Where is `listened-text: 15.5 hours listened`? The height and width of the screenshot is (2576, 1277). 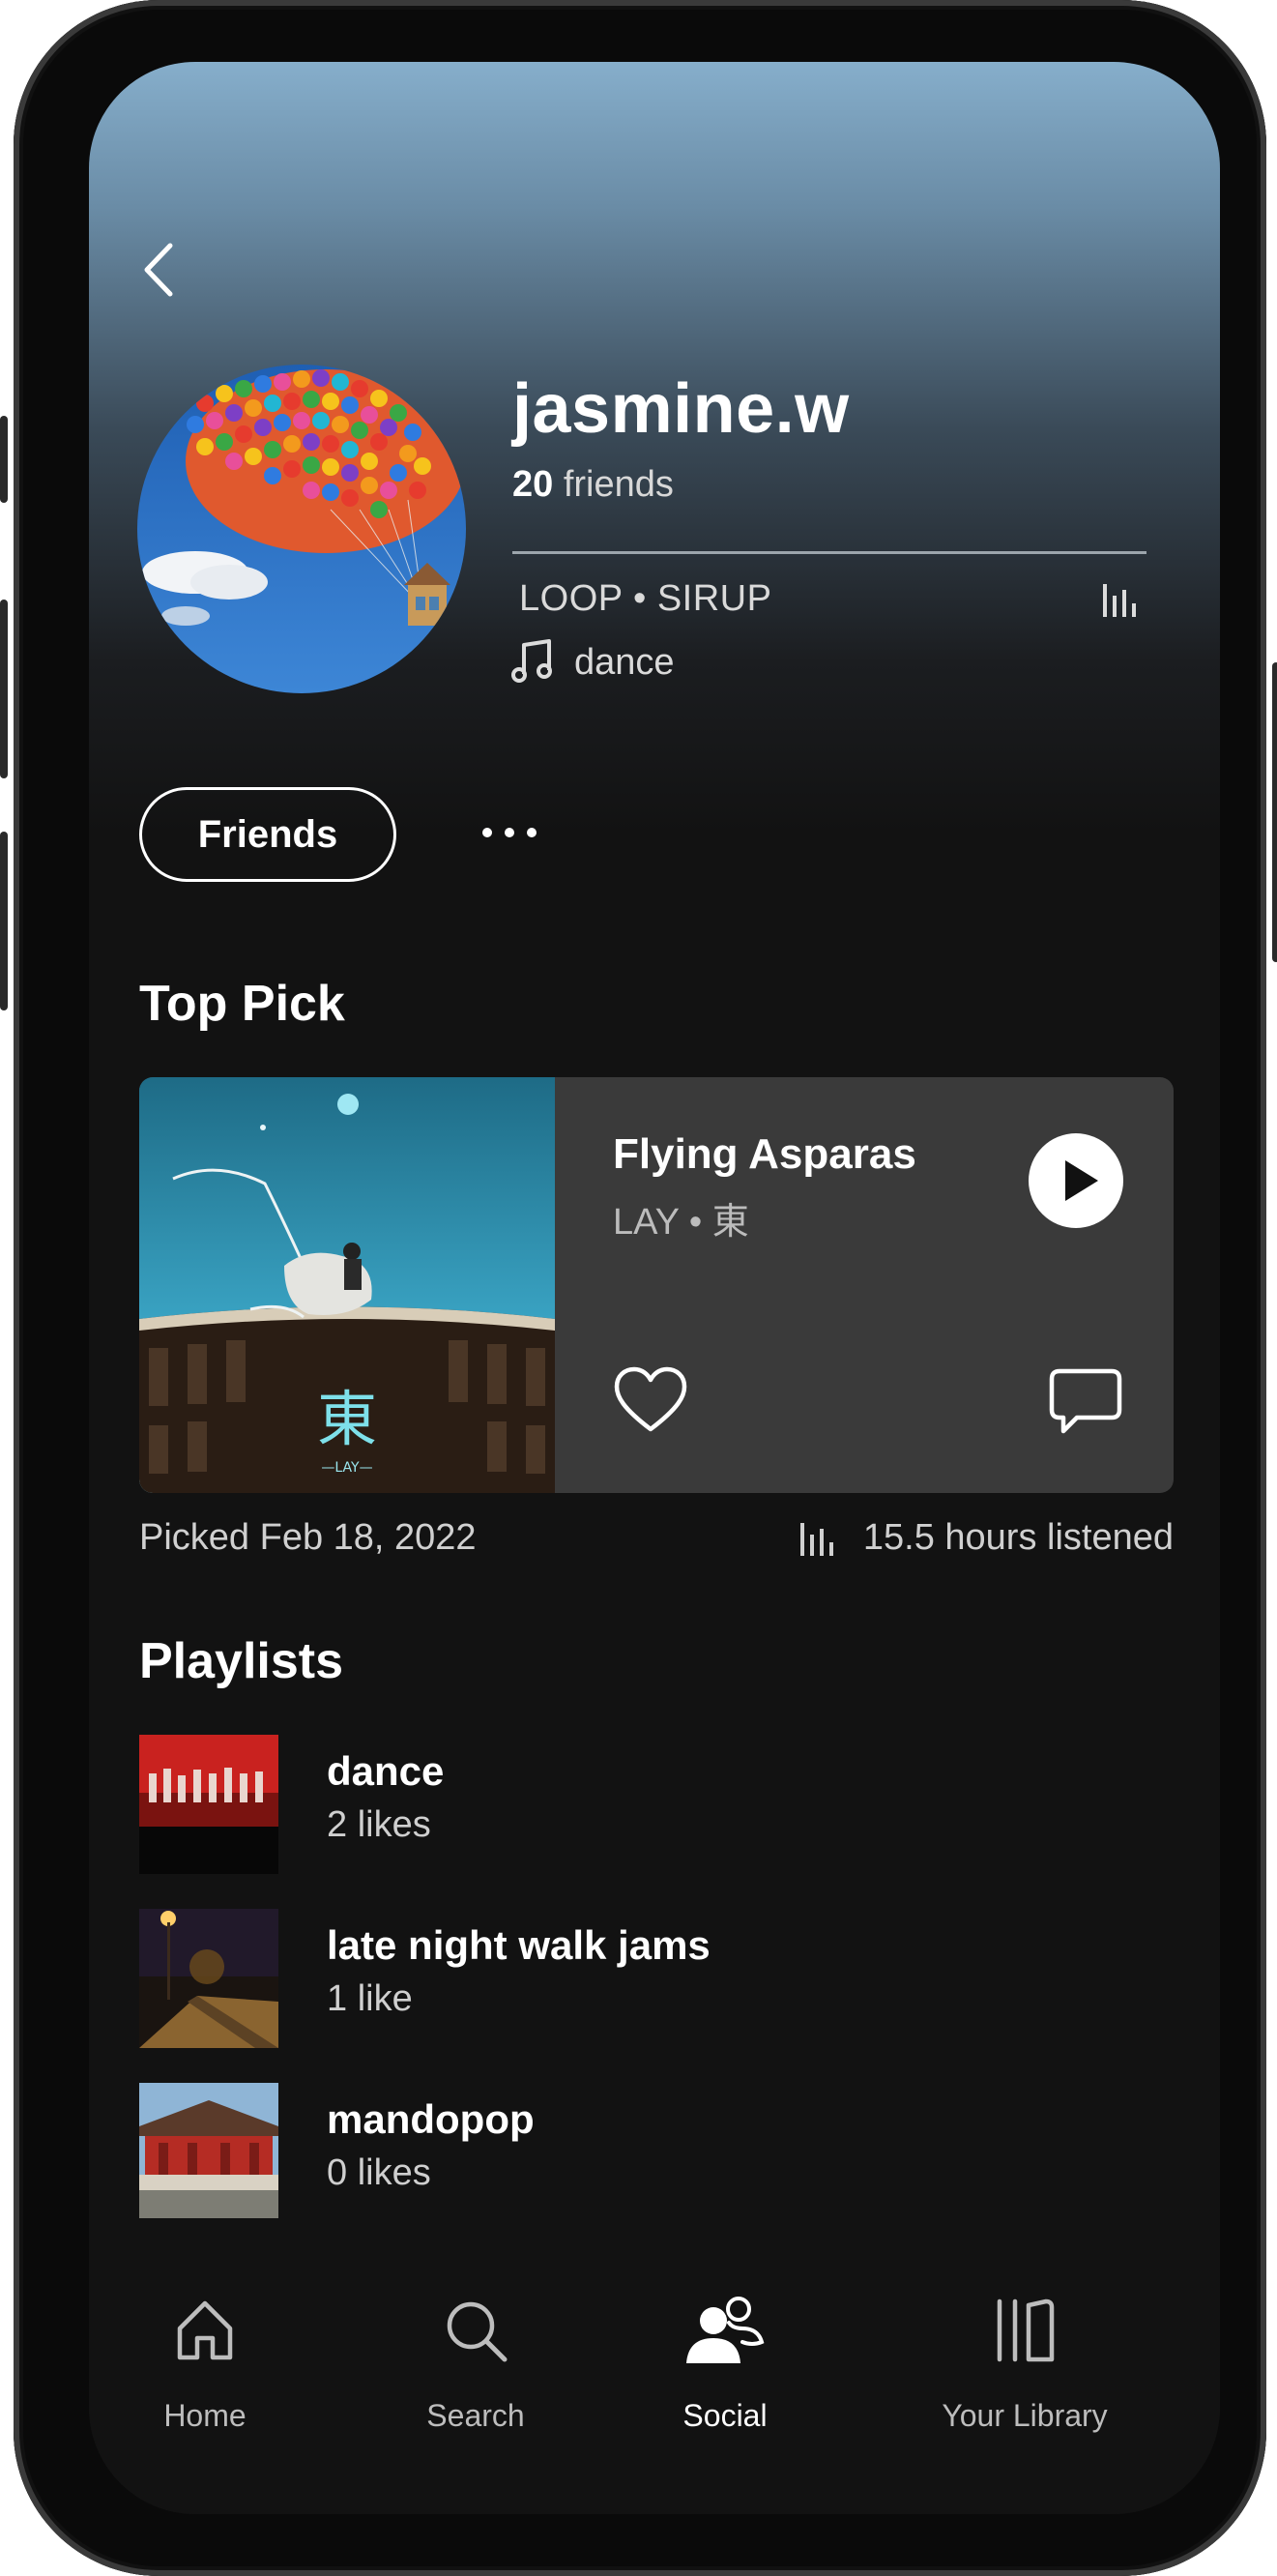 listened-text: 15.5 hours listened is located at coordinates (1018, 1537).